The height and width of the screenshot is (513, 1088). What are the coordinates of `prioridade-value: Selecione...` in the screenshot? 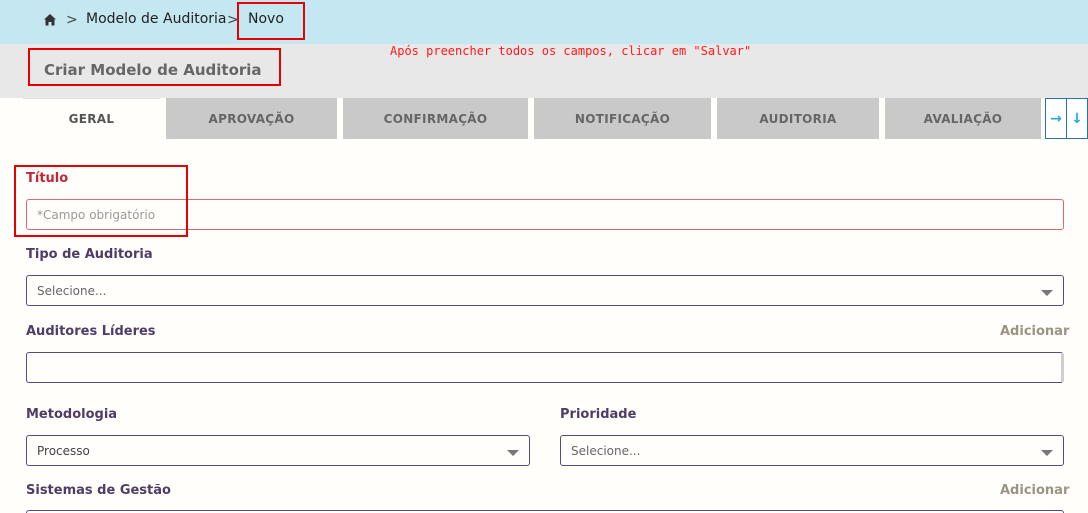 It's located at (606, 450).